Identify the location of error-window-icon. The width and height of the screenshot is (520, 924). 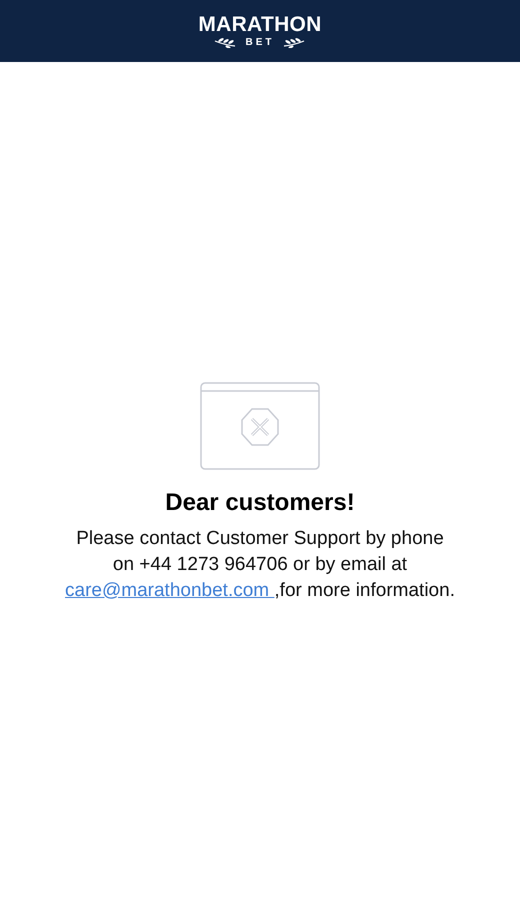
(260, 426).